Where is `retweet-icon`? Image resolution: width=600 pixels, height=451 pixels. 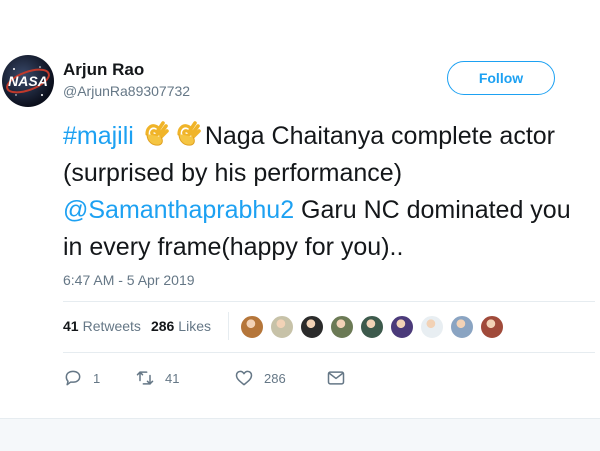
retweet-icon is located at coordinates (145, 378).